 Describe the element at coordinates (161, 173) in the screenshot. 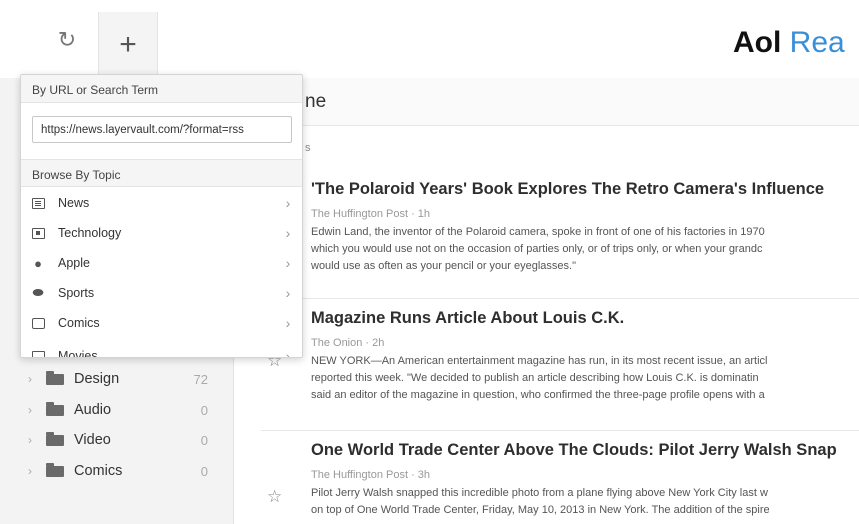

I see `browse-section-header: Browse By Topic` at that location.